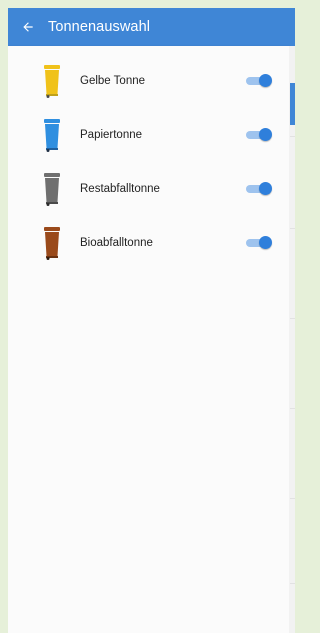  I want to click on bin-label: Gelbe Tonne, so click(113, 81).